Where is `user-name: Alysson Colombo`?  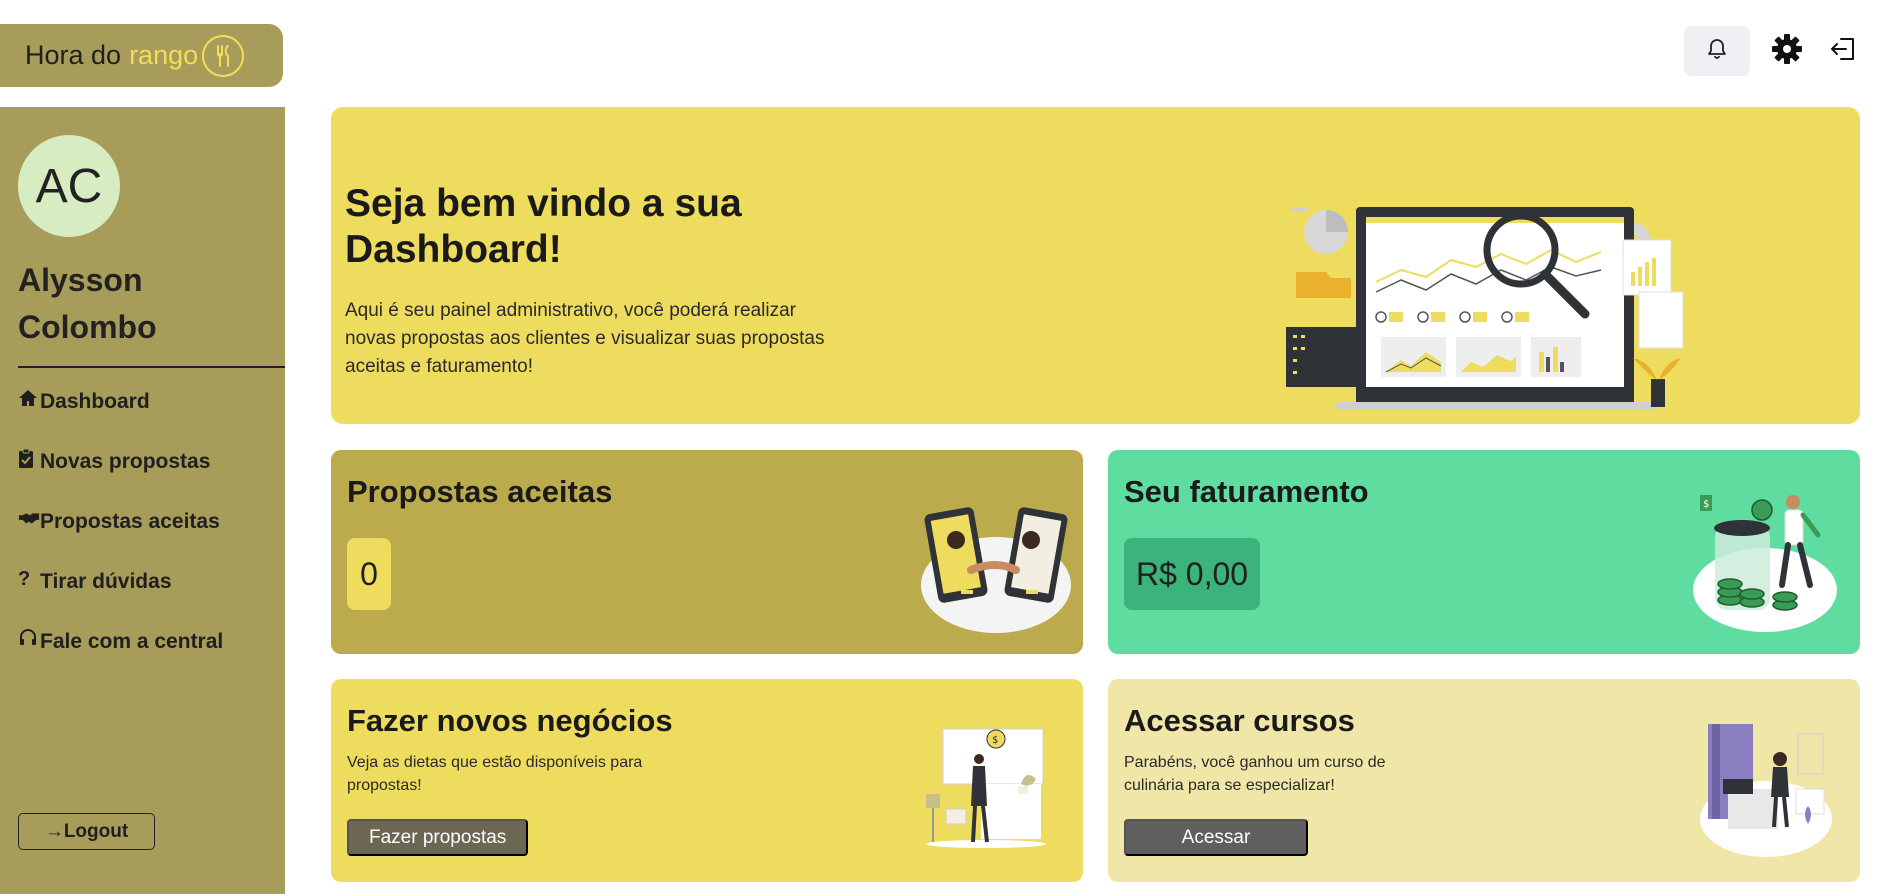
user-name: Alysson Colombo is located at coordinates (87, 303).